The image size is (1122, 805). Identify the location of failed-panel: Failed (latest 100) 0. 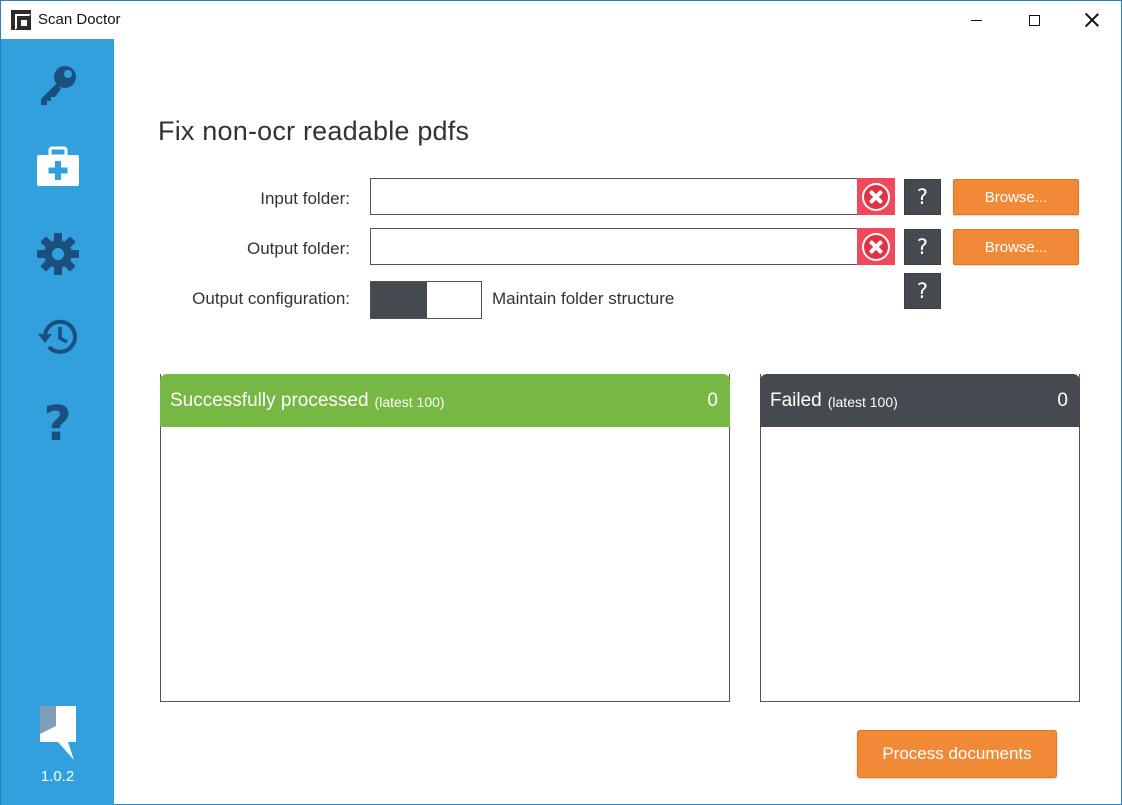
(920, 538).